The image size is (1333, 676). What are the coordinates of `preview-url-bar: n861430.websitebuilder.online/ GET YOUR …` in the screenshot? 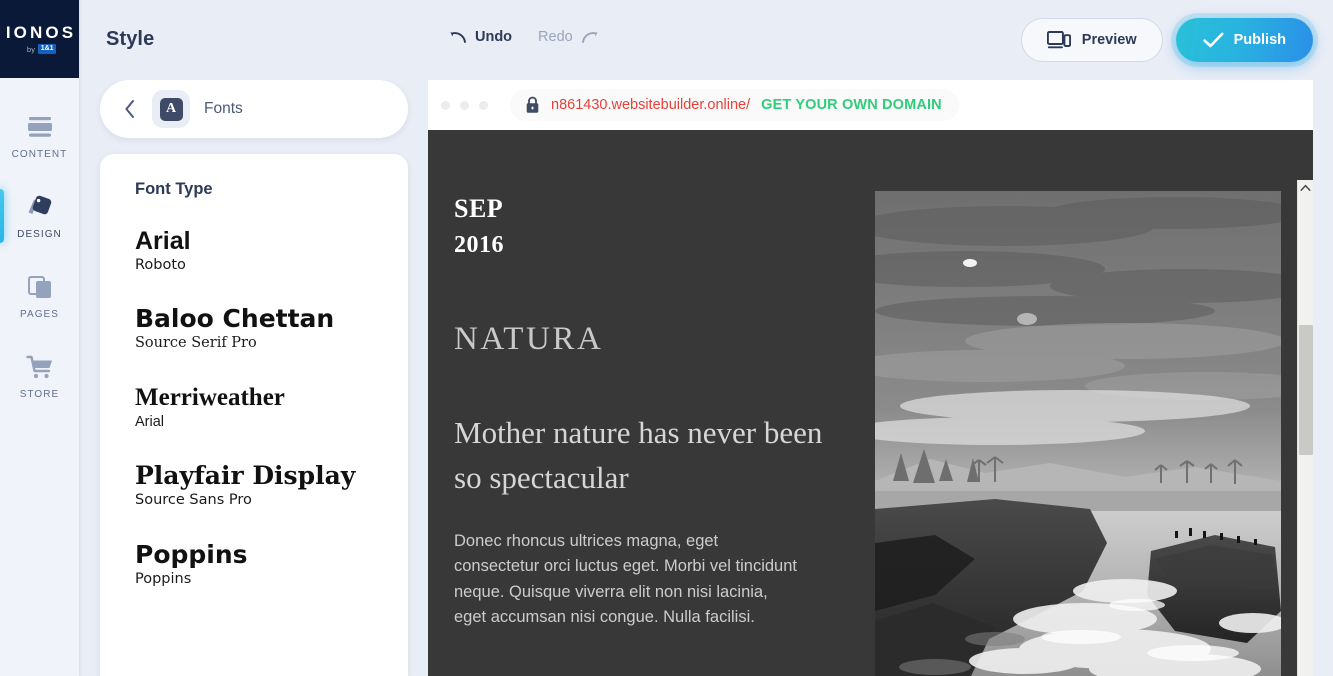 It's located at (870, 105).